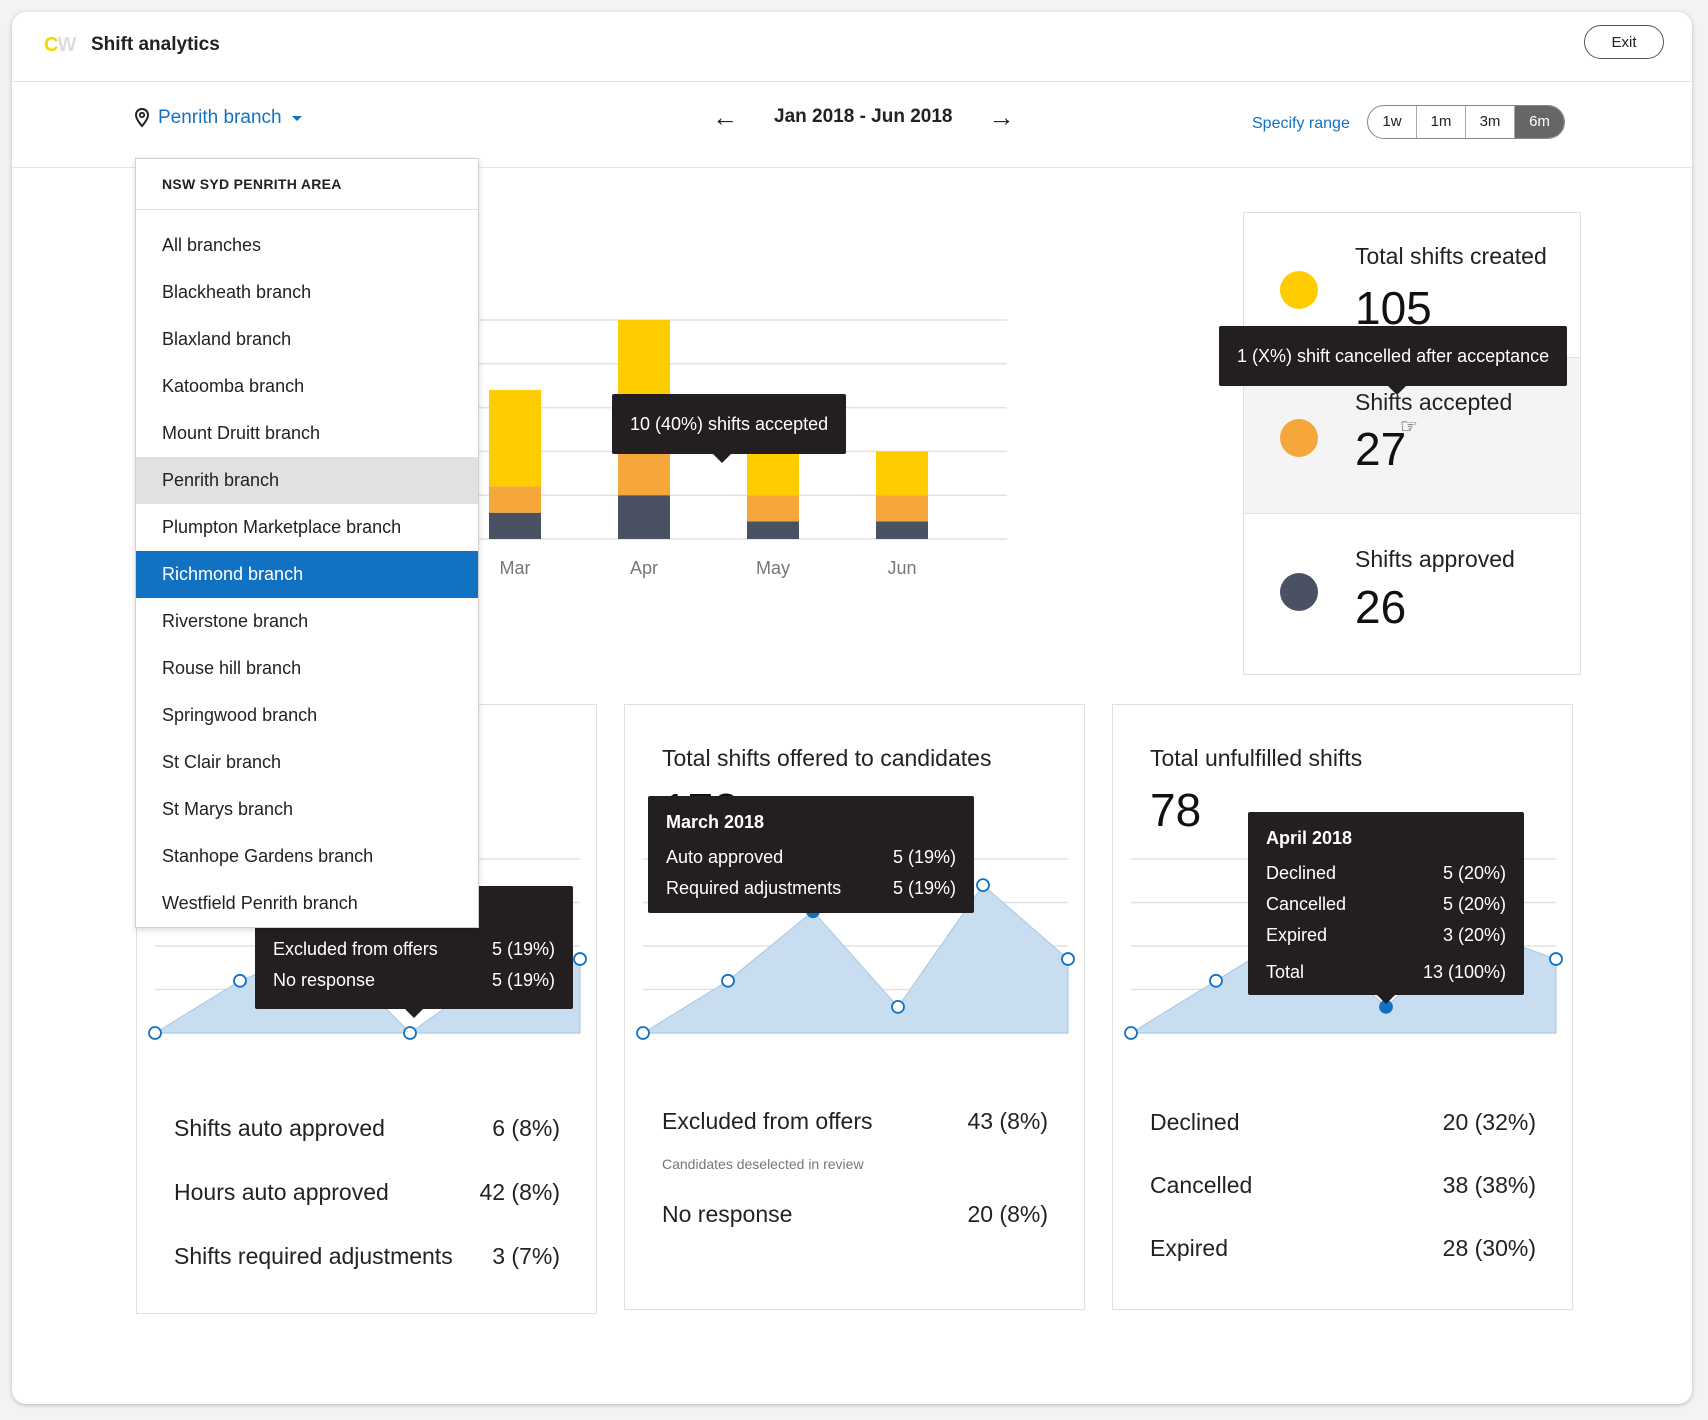 The width and height of the screenshot is (1708, 1420). What do you see at coordinates (1343, 1185) in the screenshot?
I see `unfulfilled-row-2: Cancelled 38 (38%)` at bounding box center [1343, 1185].